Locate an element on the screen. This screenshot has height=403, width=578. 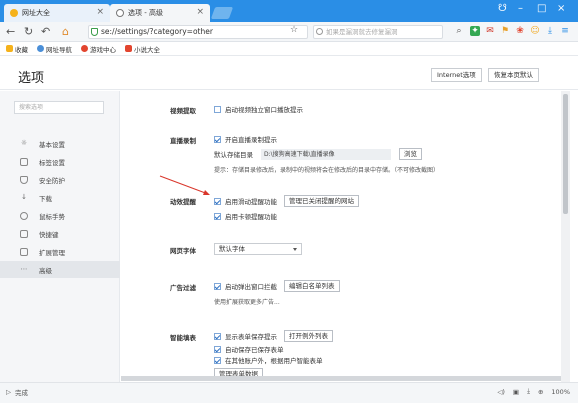
sidebar-item-basic: ☼ 基本设置 is located at coordinates (60, 143).